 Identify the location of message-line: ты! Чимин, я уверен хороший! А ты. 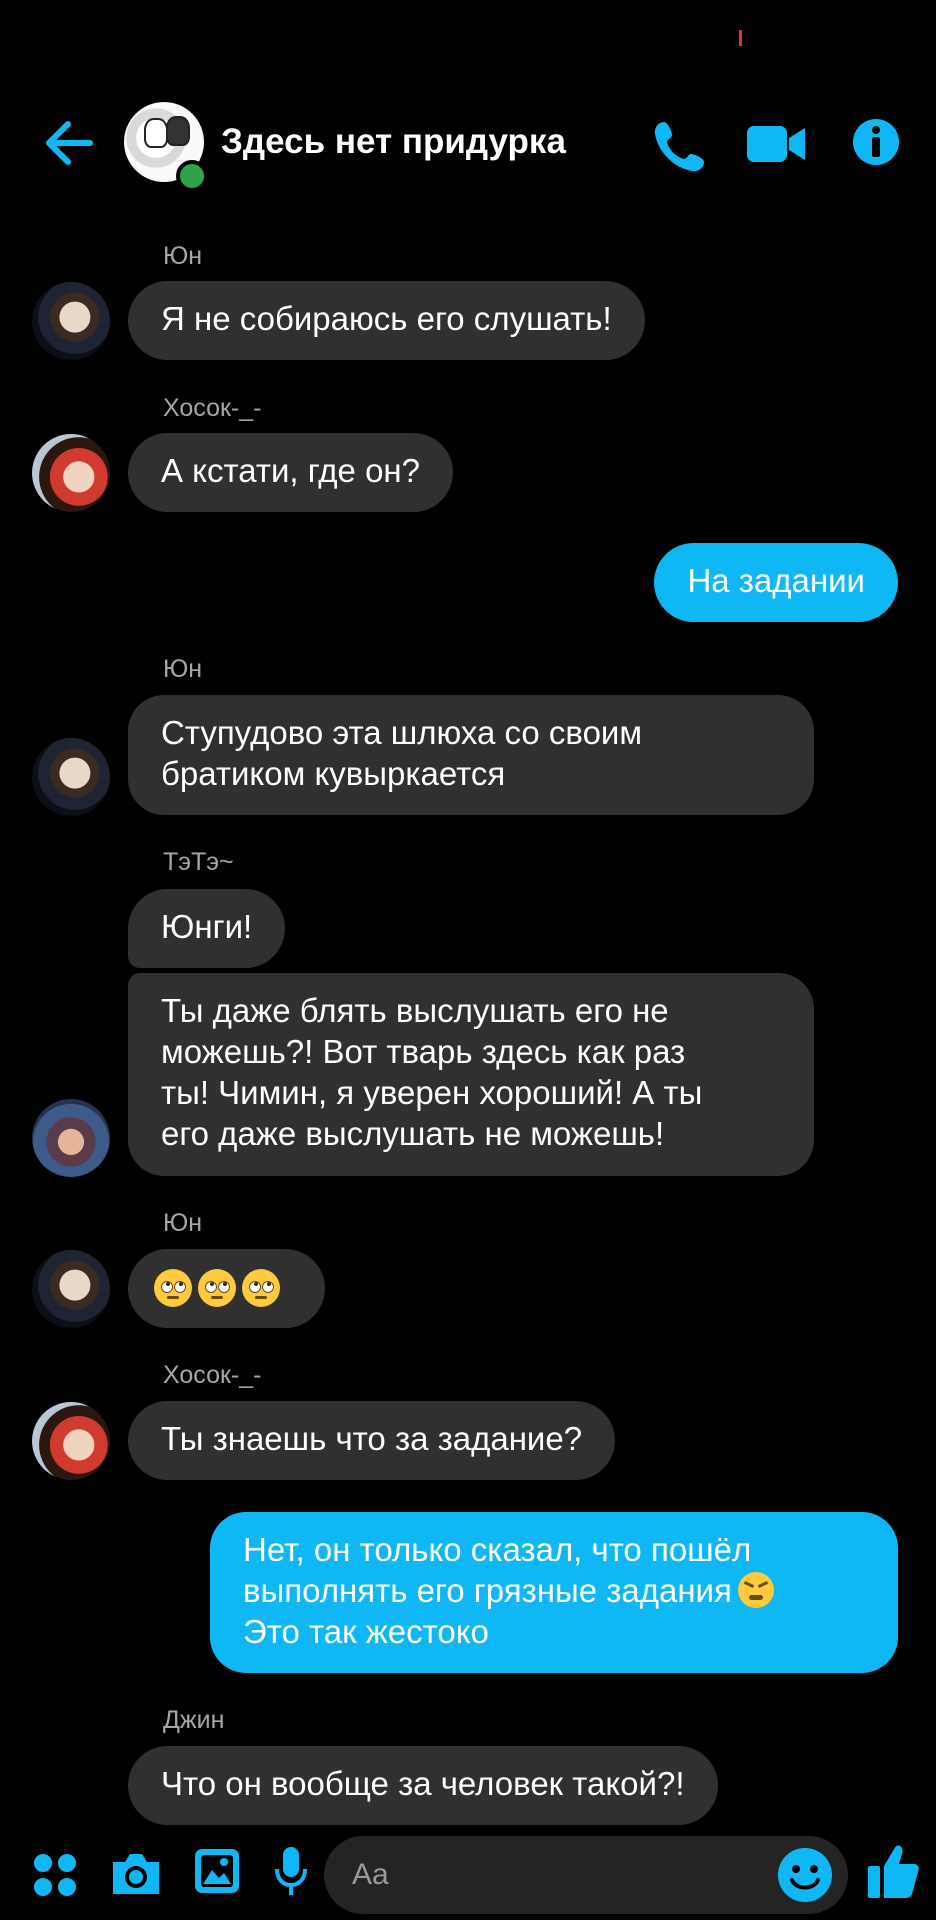
(432, 1092).